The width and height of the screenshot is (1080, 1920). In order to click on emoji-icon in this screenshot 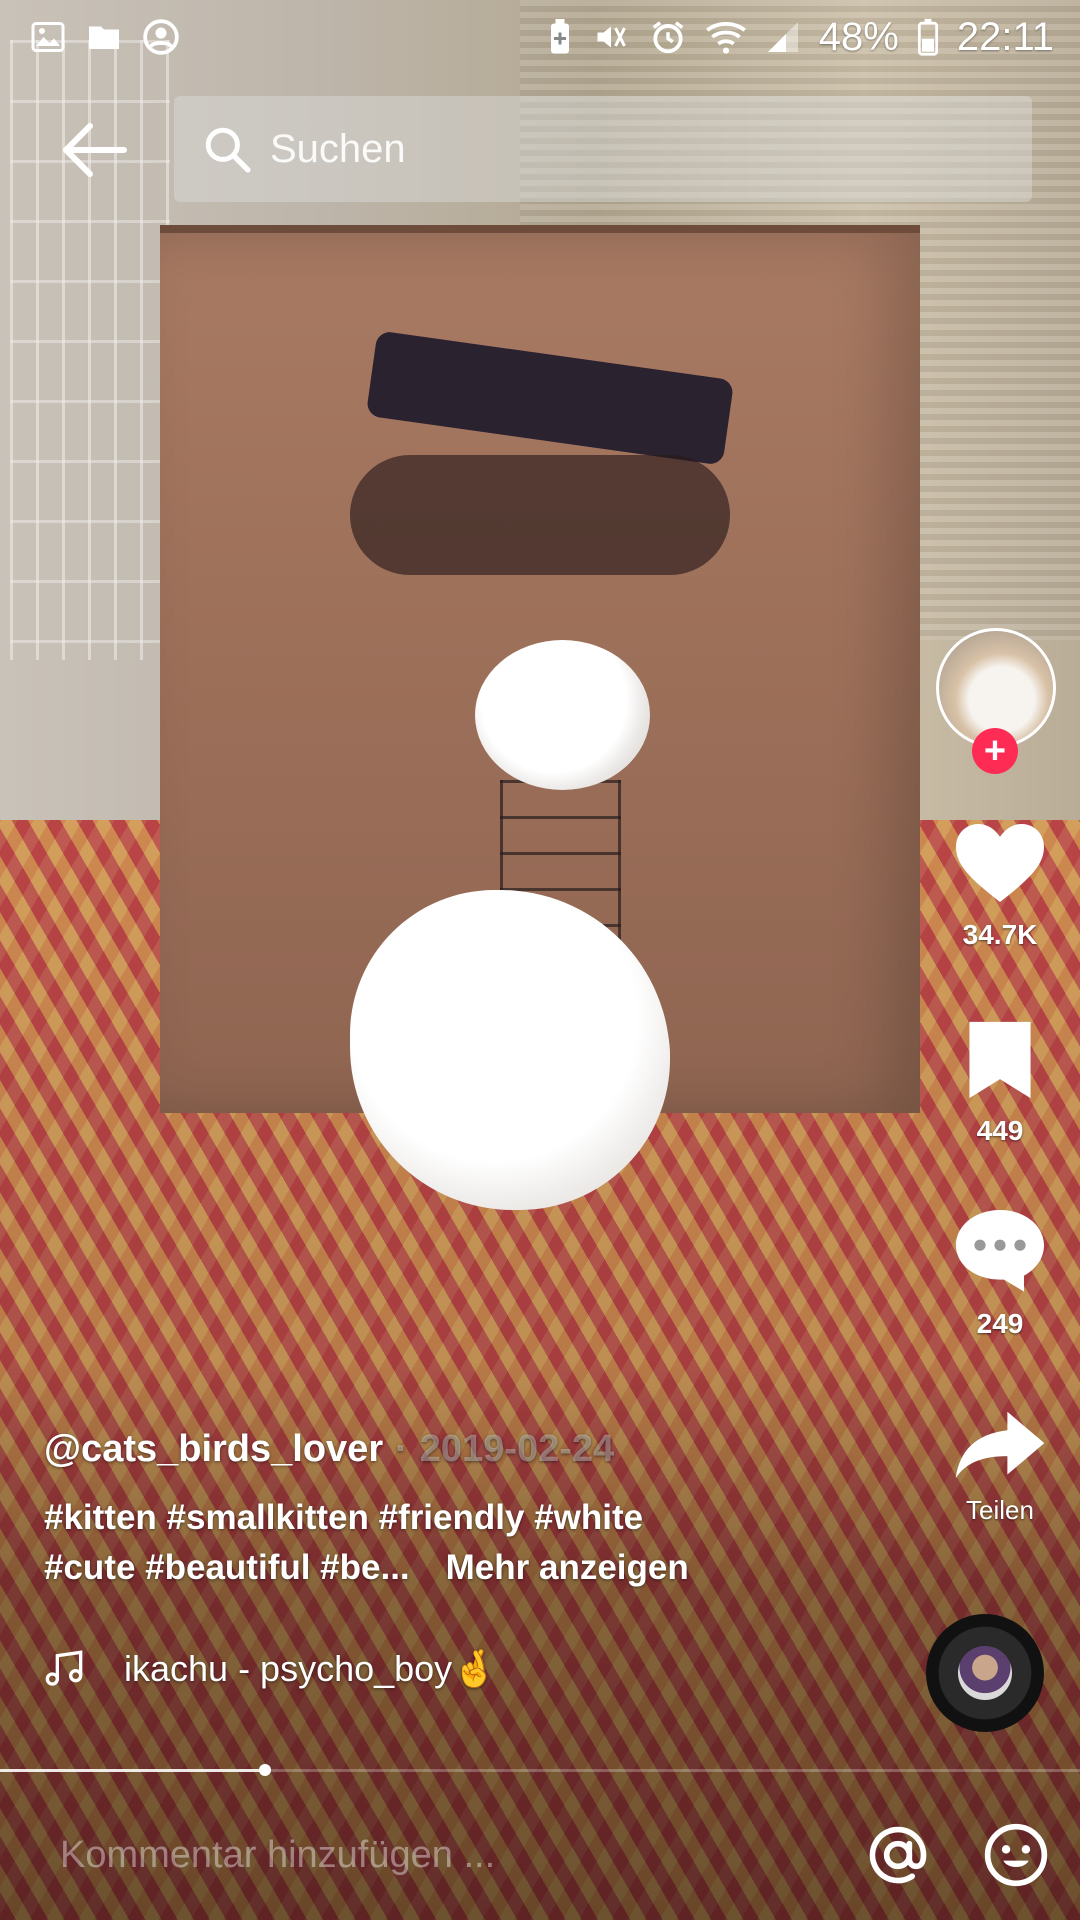, I will do `click(1016, 1855)`.